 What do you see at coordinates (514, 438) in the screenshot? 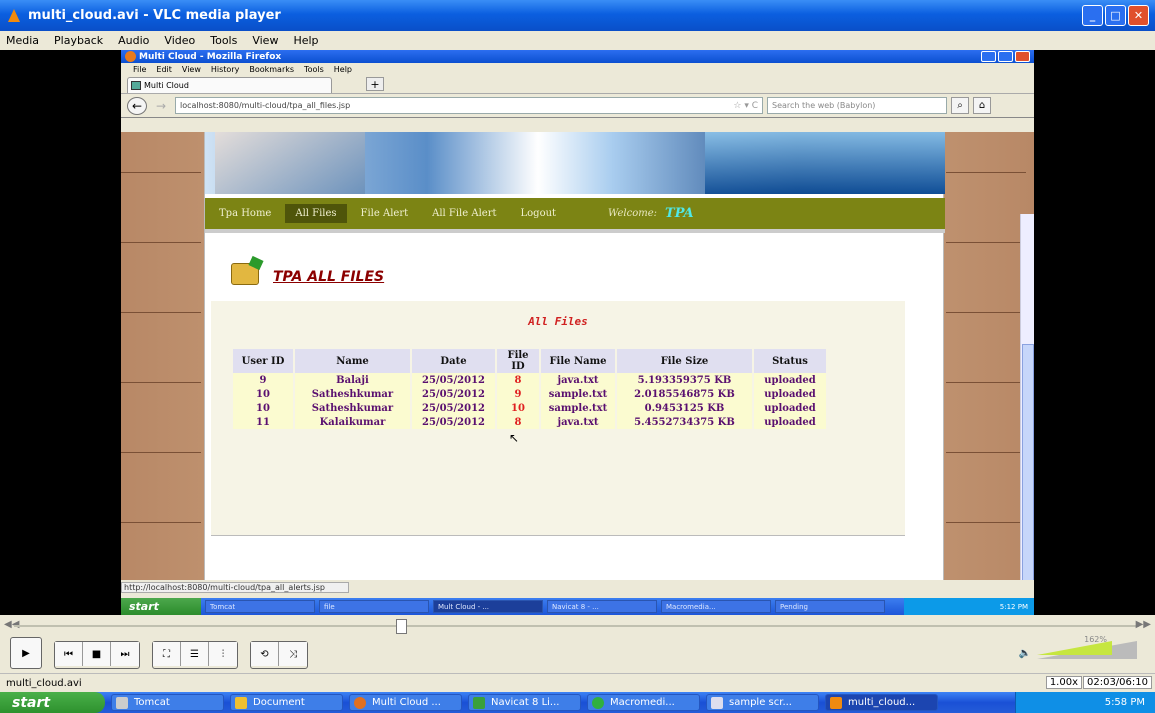
I see `mouse-cursor-icon: ↖` at bounding box center [514, 438].